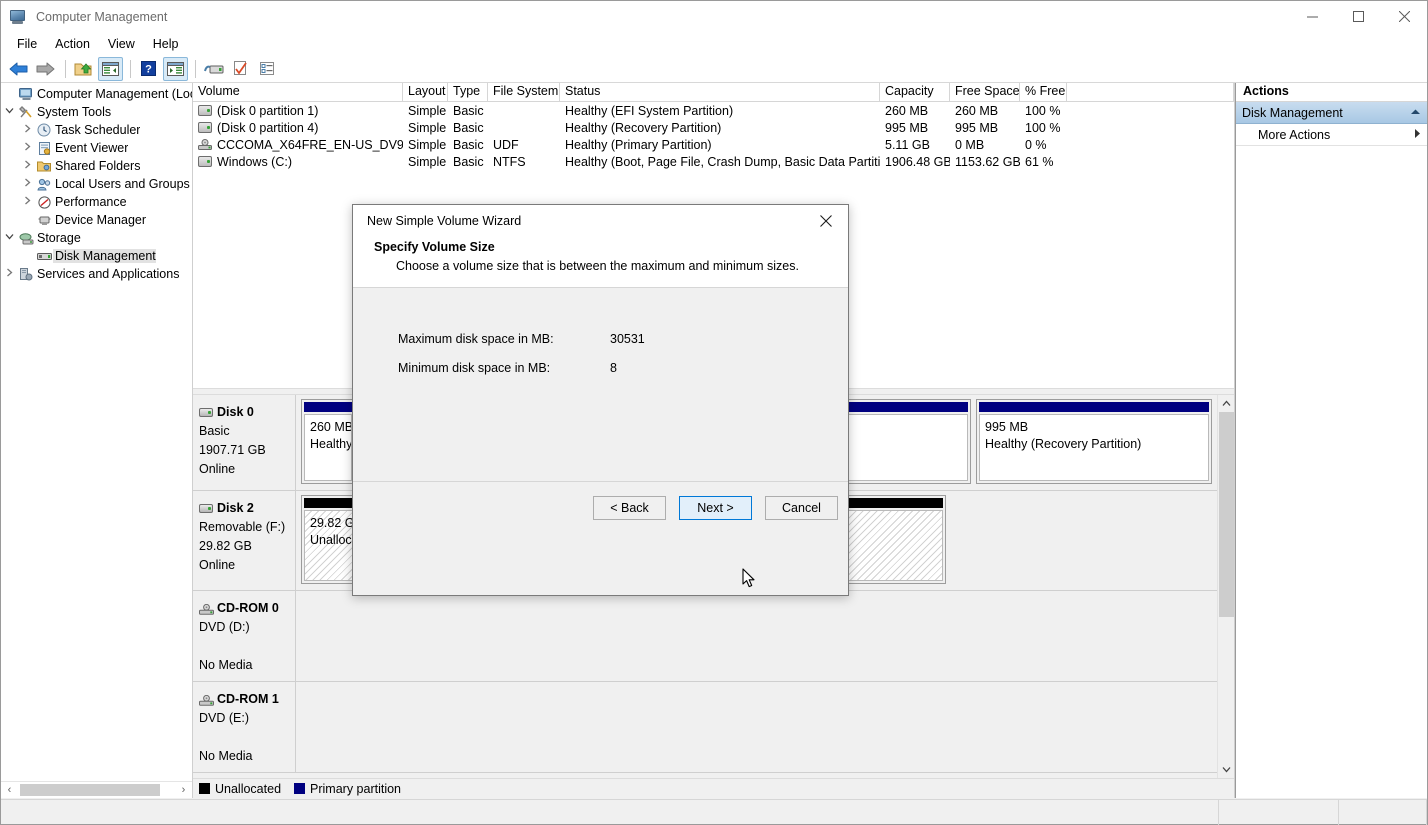 The height and width of the screenshot is (825, 1428). I want to click on legend-label-unallocated: Unallocated, so click(248, 788).